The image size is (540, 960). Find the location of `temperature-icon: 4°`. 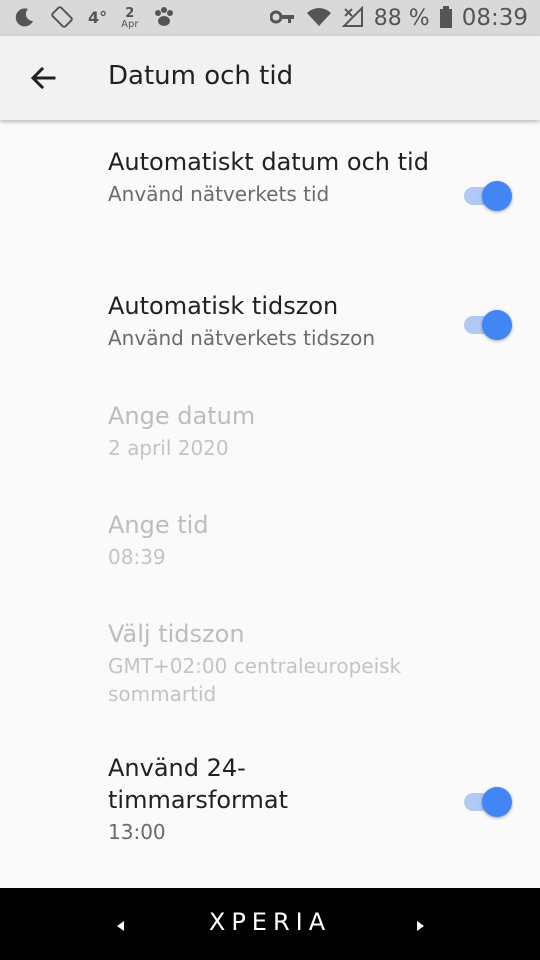

temperature-icon: 4° is located at coordinates (98, 17).